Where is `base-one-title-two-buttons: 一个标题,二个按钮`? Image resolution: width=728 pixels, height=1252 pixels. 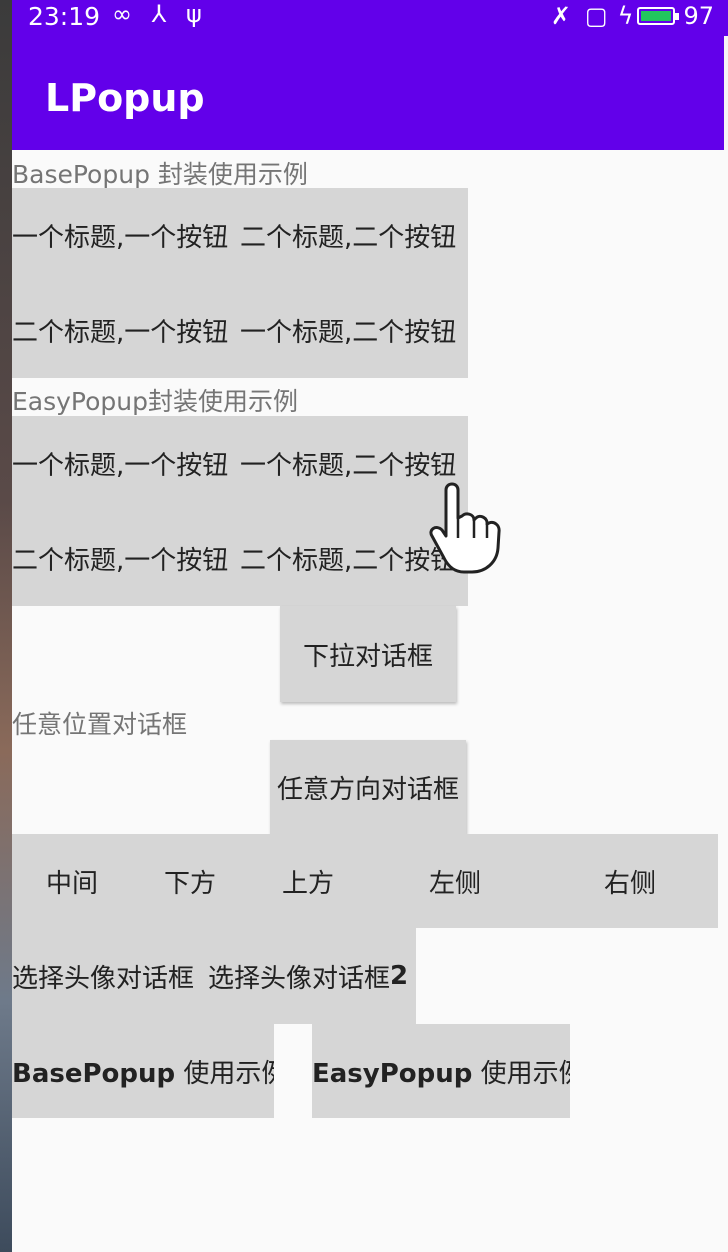 base-one-title-two-buttons: 一个标题,二个按钮 is located at coordinates (354, 330).